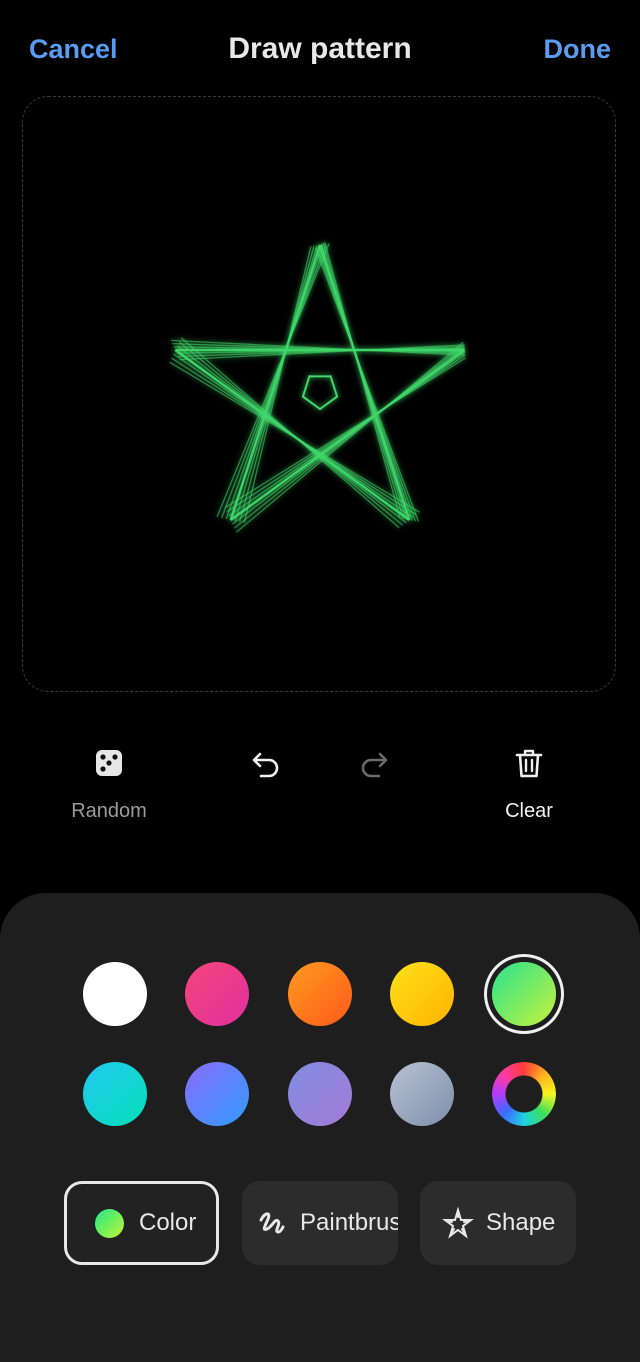  I want to click on random-button: Random, so click(109, 784).